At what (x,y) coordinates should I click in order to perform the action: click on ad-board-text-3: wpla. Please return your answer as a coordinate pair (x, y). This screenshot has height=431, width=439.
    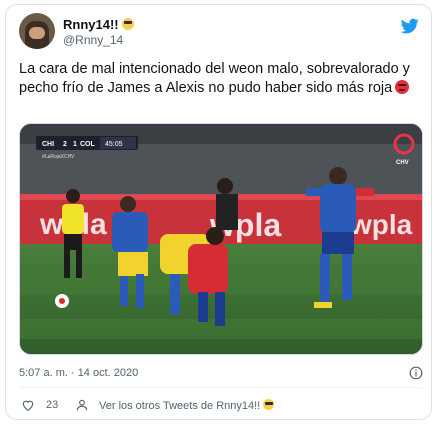
    Looking at the image, I should click on (381, 224).